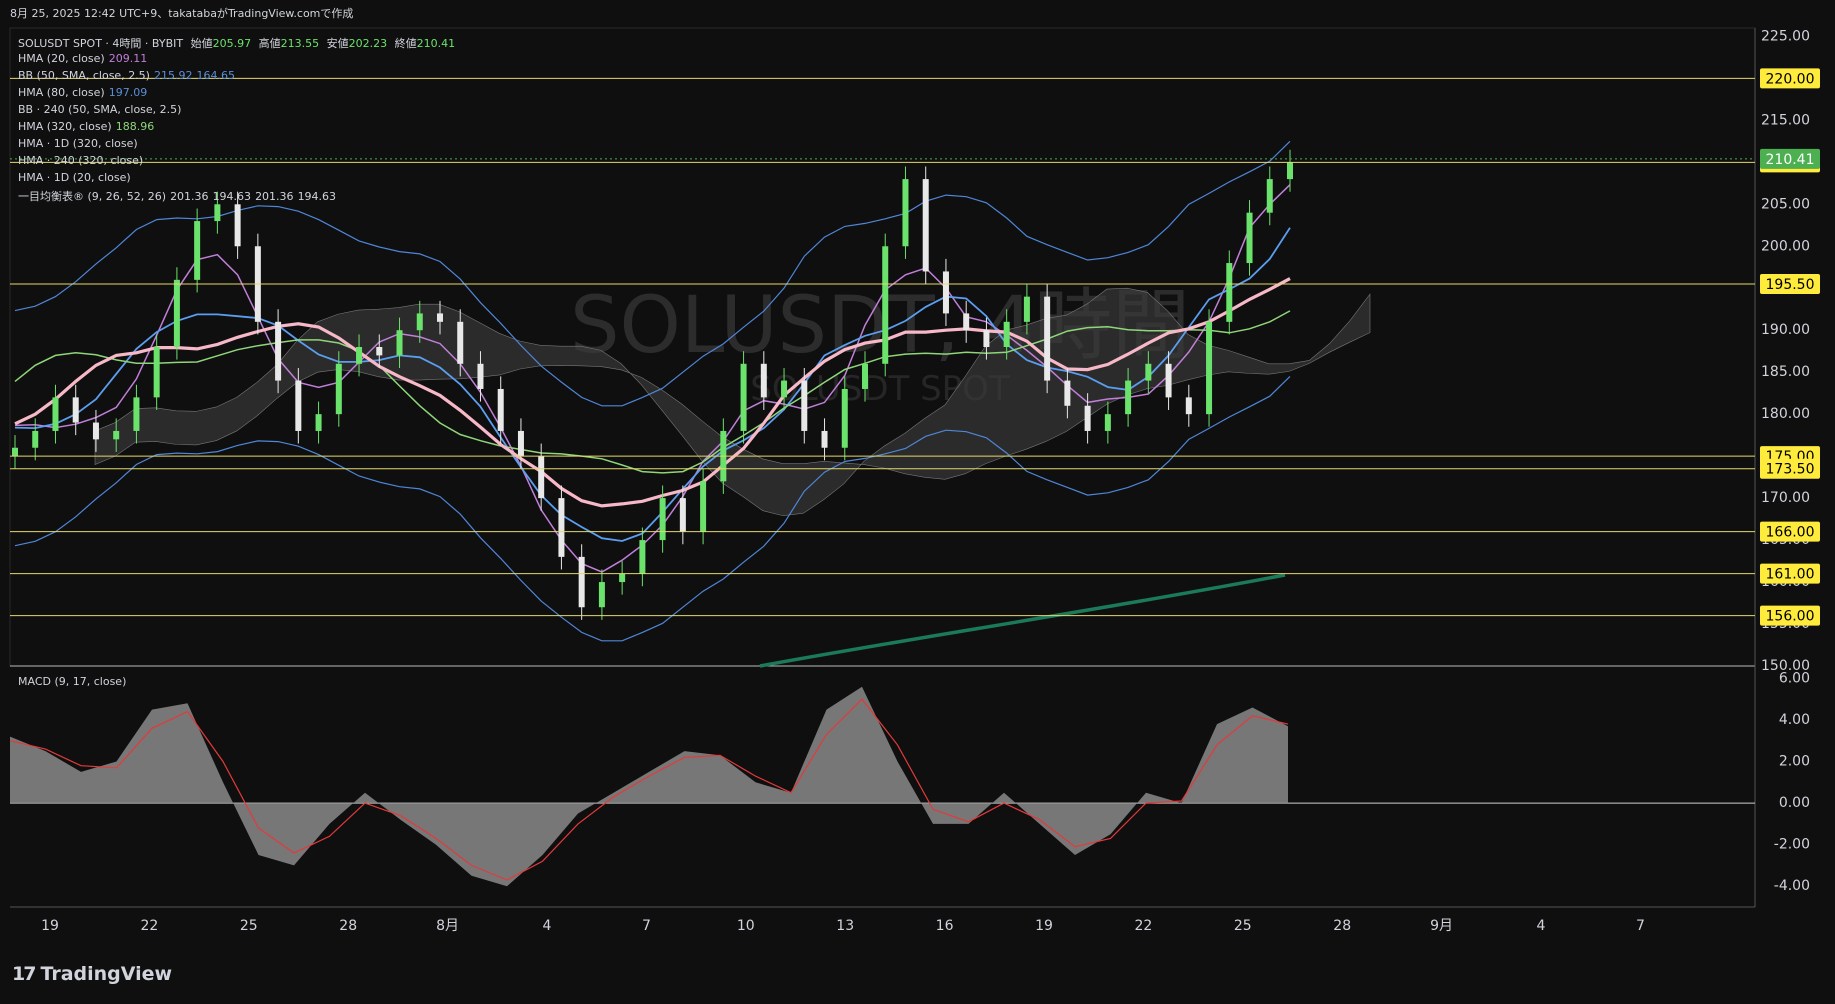 The width and height of the screenshot is (1835, 1004). What do you see at coordinates (1790, 79) in the screenshot?
I see `level-price-tag-label: 220.00` at bounding box center [1790, 79].